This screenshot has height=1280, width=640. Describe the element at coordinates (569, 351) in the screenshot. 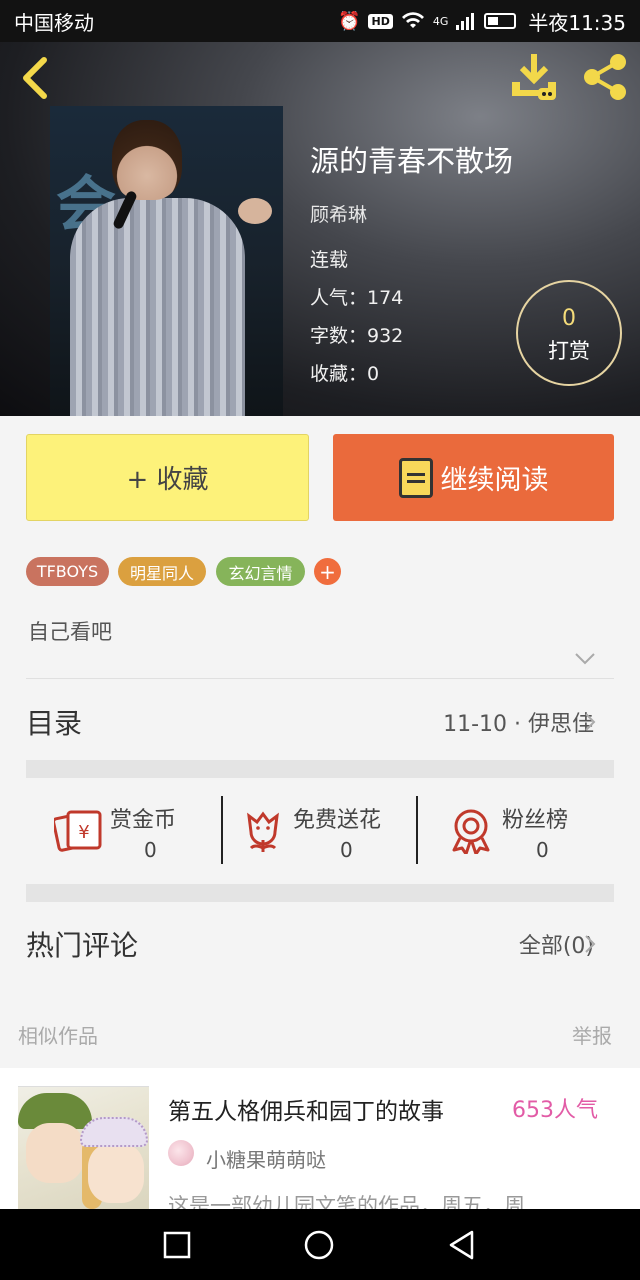

I see `tip-label: 打赏` at that location.